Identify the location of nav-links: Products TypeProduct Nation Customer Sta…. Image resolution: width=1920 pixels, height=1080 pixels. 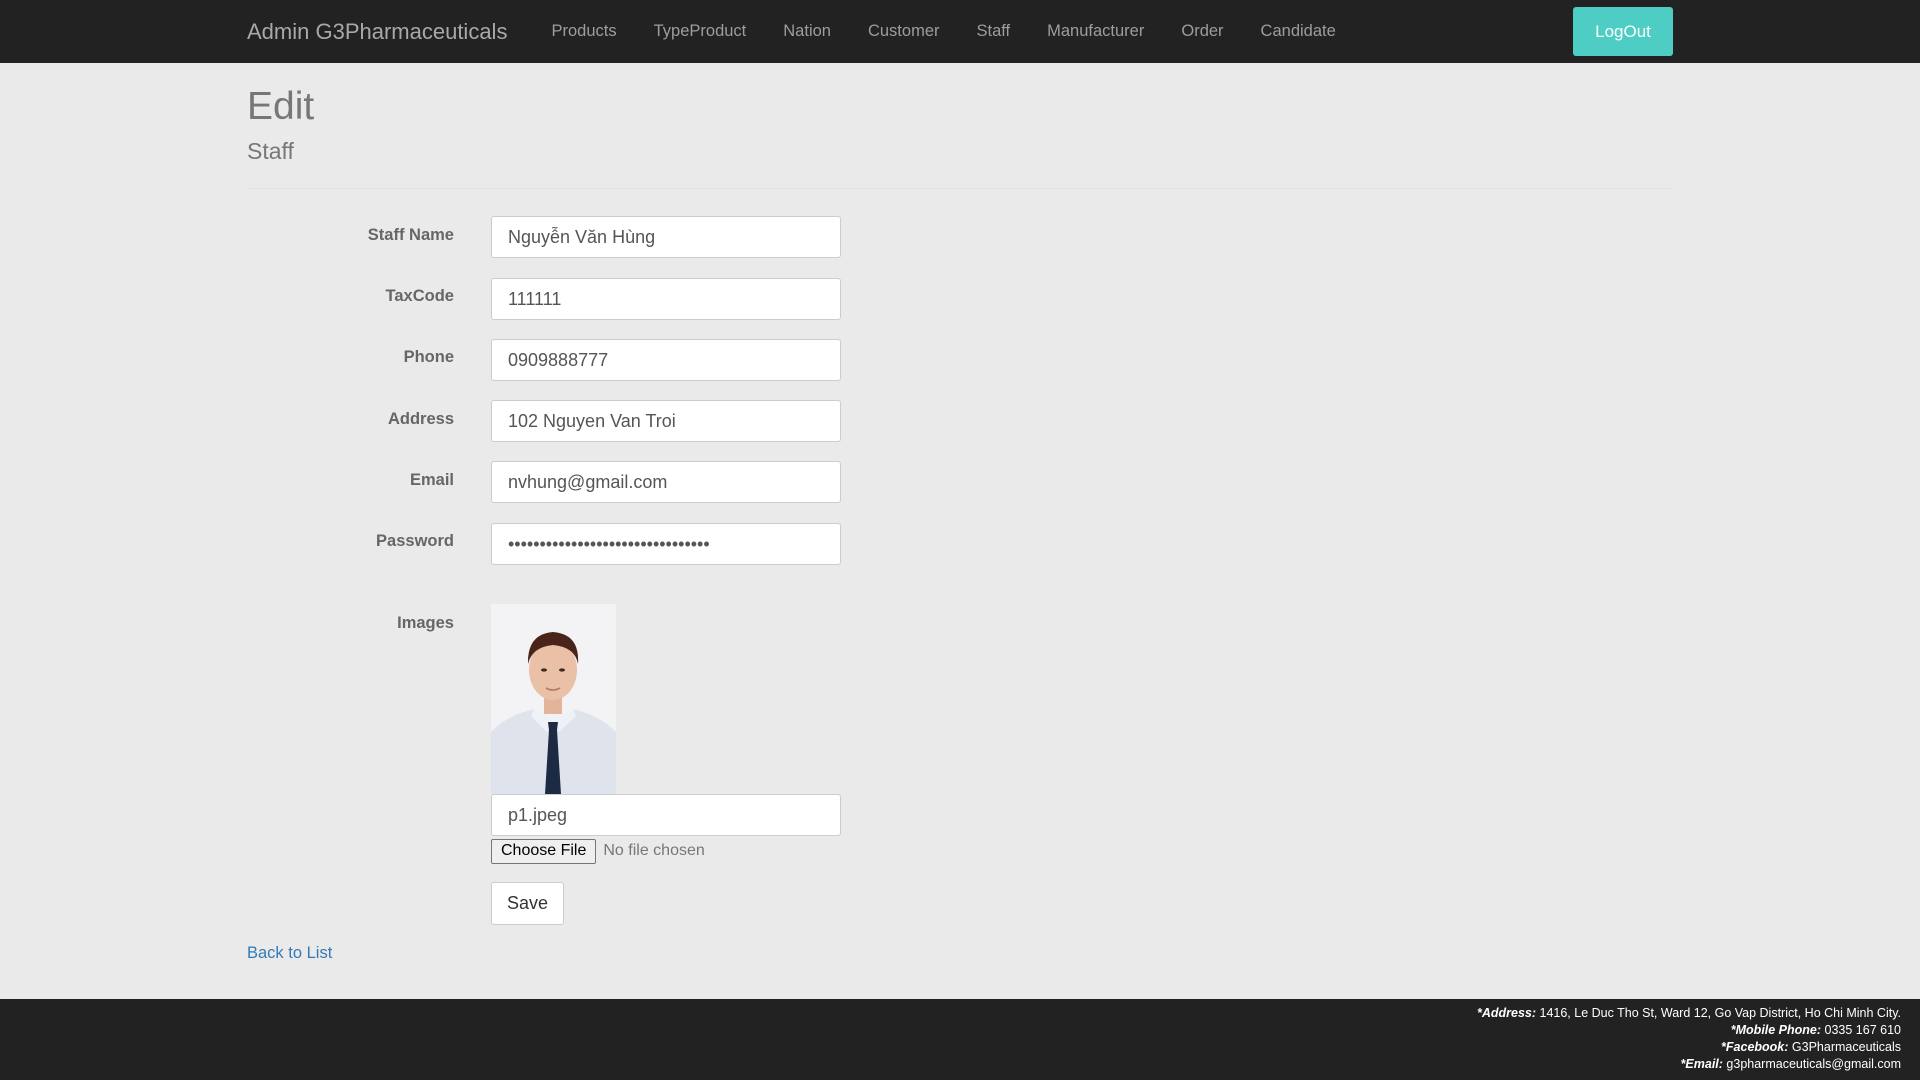
(943, 31).